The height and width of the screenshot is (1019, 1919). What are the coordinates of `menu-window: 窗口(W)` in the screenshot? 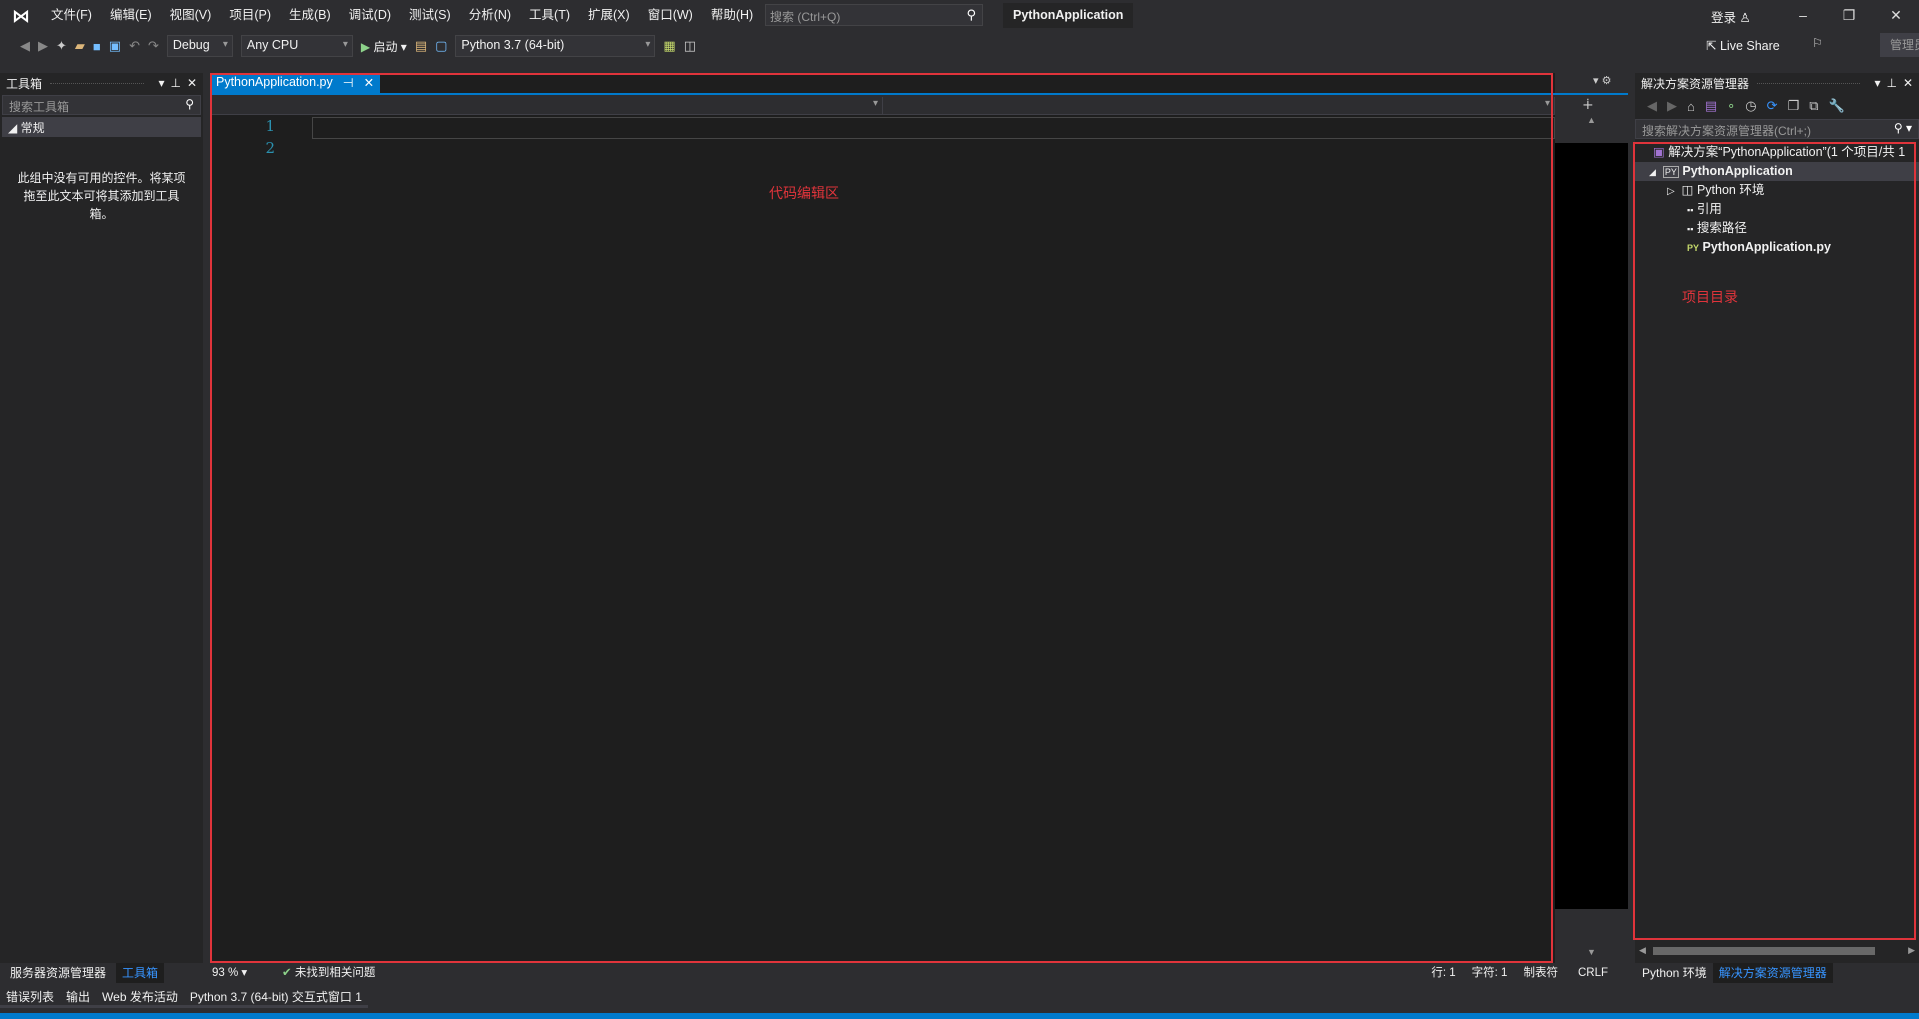 It's located at (670, 15).